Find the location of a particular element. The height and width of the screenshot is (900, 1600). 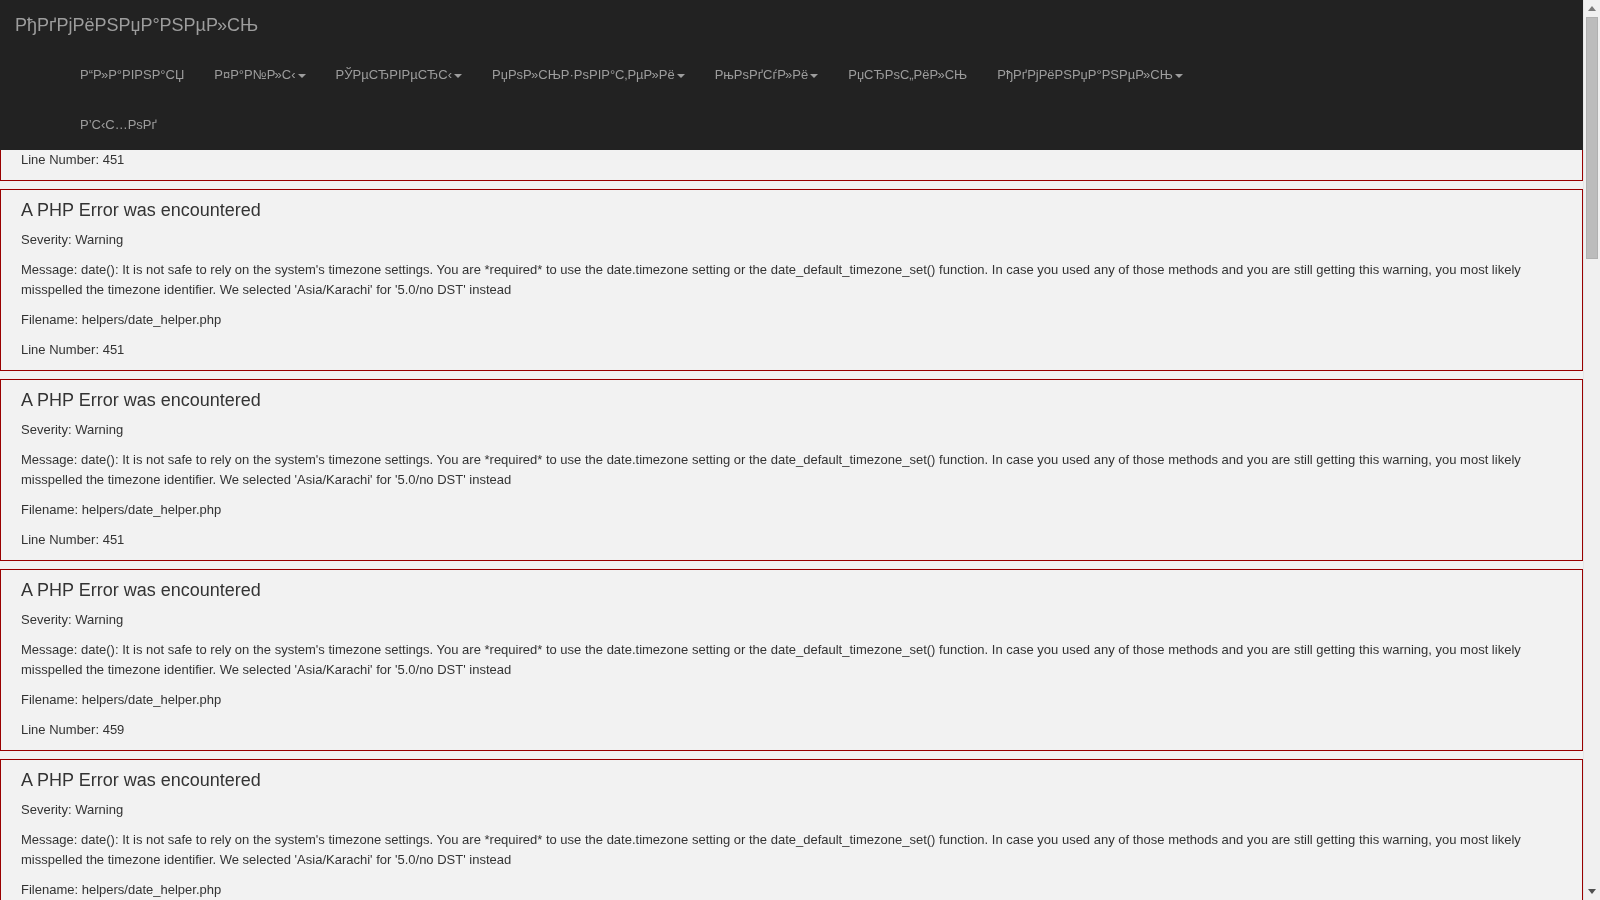

nav-link: РџСЂРѕС„РёР»СЊ is located at coordinates (908, 75).